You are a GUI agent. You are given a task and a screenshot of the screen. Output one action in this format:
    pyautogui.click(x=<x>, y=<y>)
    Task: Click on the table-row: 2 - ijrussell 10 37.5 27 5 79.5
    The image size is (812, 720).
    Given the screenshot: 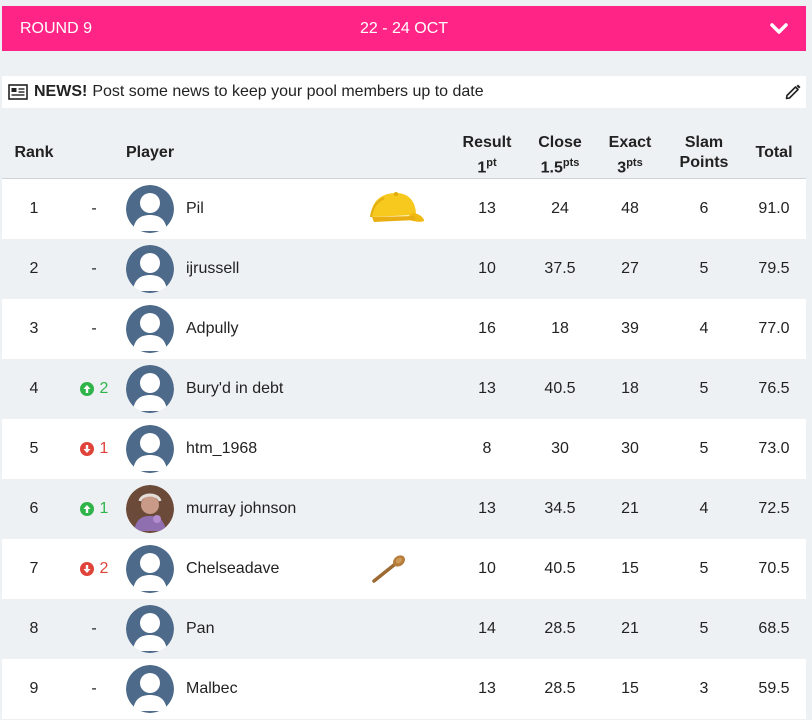 What is the action you would take?
    pyautogui.click(x=404, y=269)
    